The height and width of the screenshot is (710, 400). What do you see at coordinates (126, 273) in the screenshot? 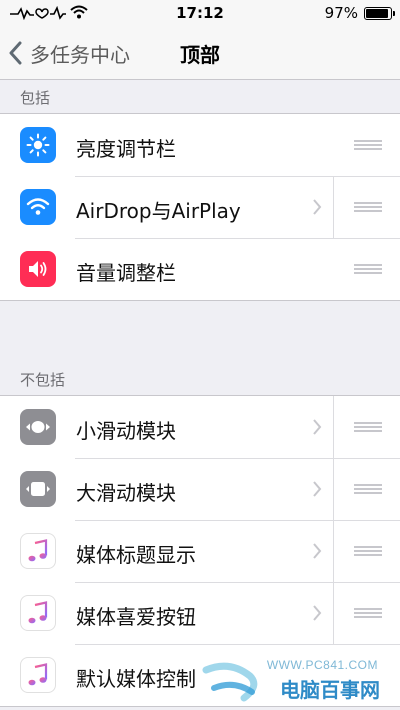
I see `list-item-label: 音量调整栏` at bounding box center [126, 273].